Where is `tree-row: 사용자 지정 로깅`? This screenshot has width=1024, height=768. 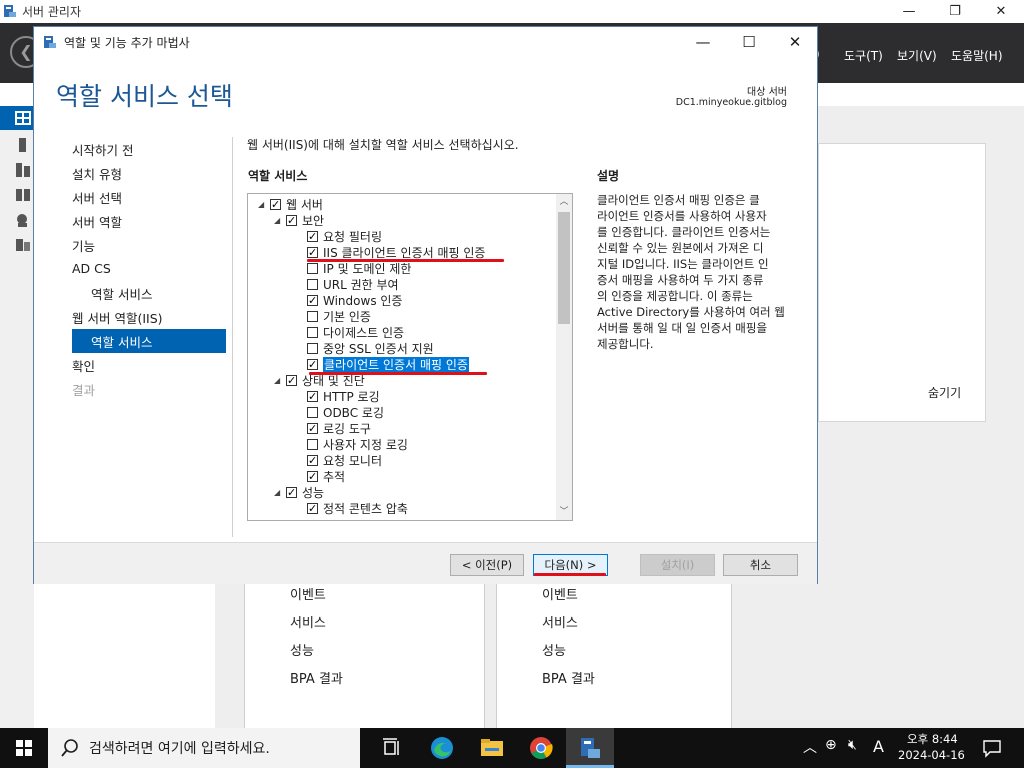 tree-row: 사용자 지정 로깅 is located at coordinates (402, 445).